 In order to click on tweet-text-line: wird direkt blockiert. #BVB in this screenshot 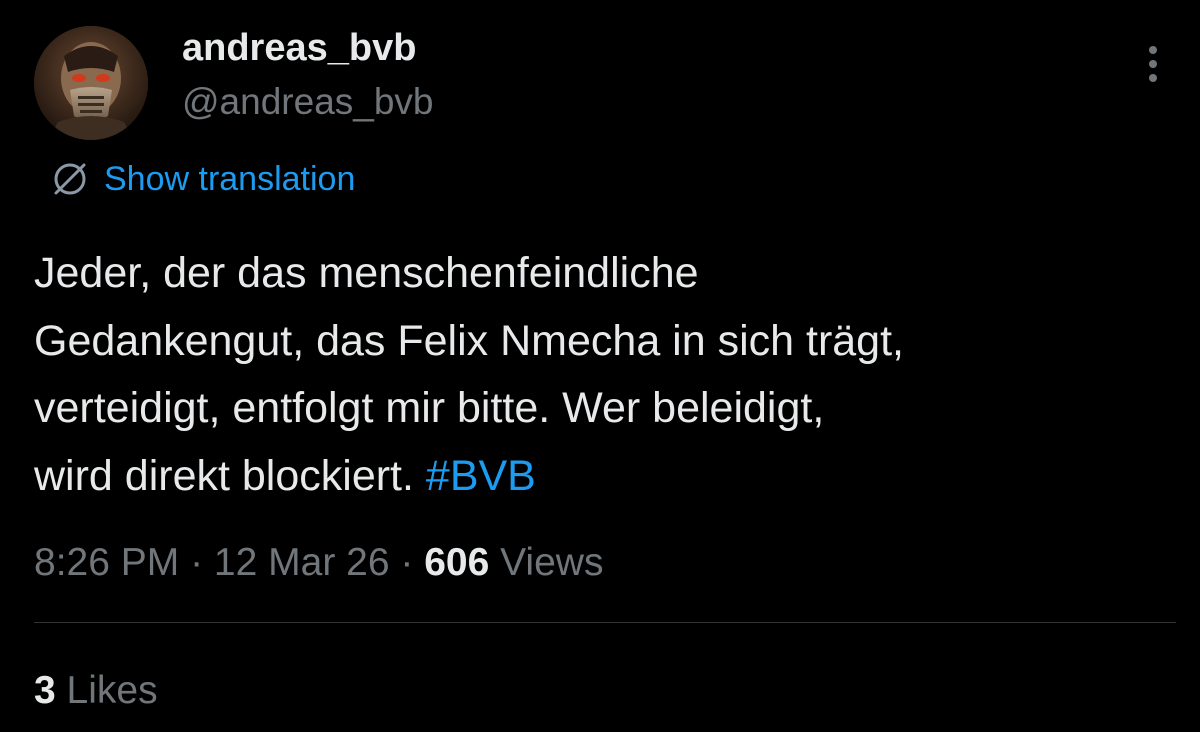, I will do `click(604, 477)`.